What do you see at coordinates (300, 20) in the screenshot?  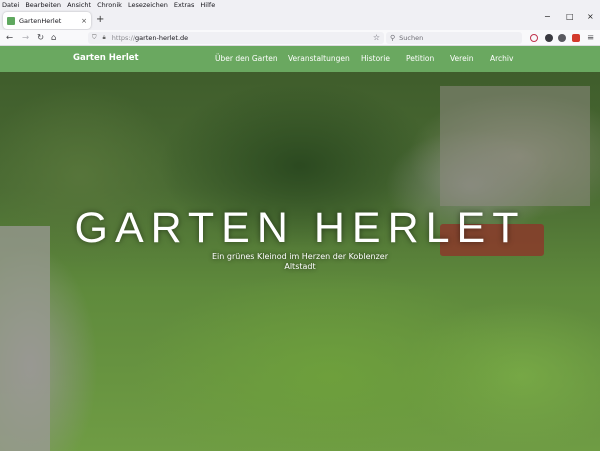 I see `tab-strip: GartenHerlet × + − □ ×` at bounding box center [300, 20].